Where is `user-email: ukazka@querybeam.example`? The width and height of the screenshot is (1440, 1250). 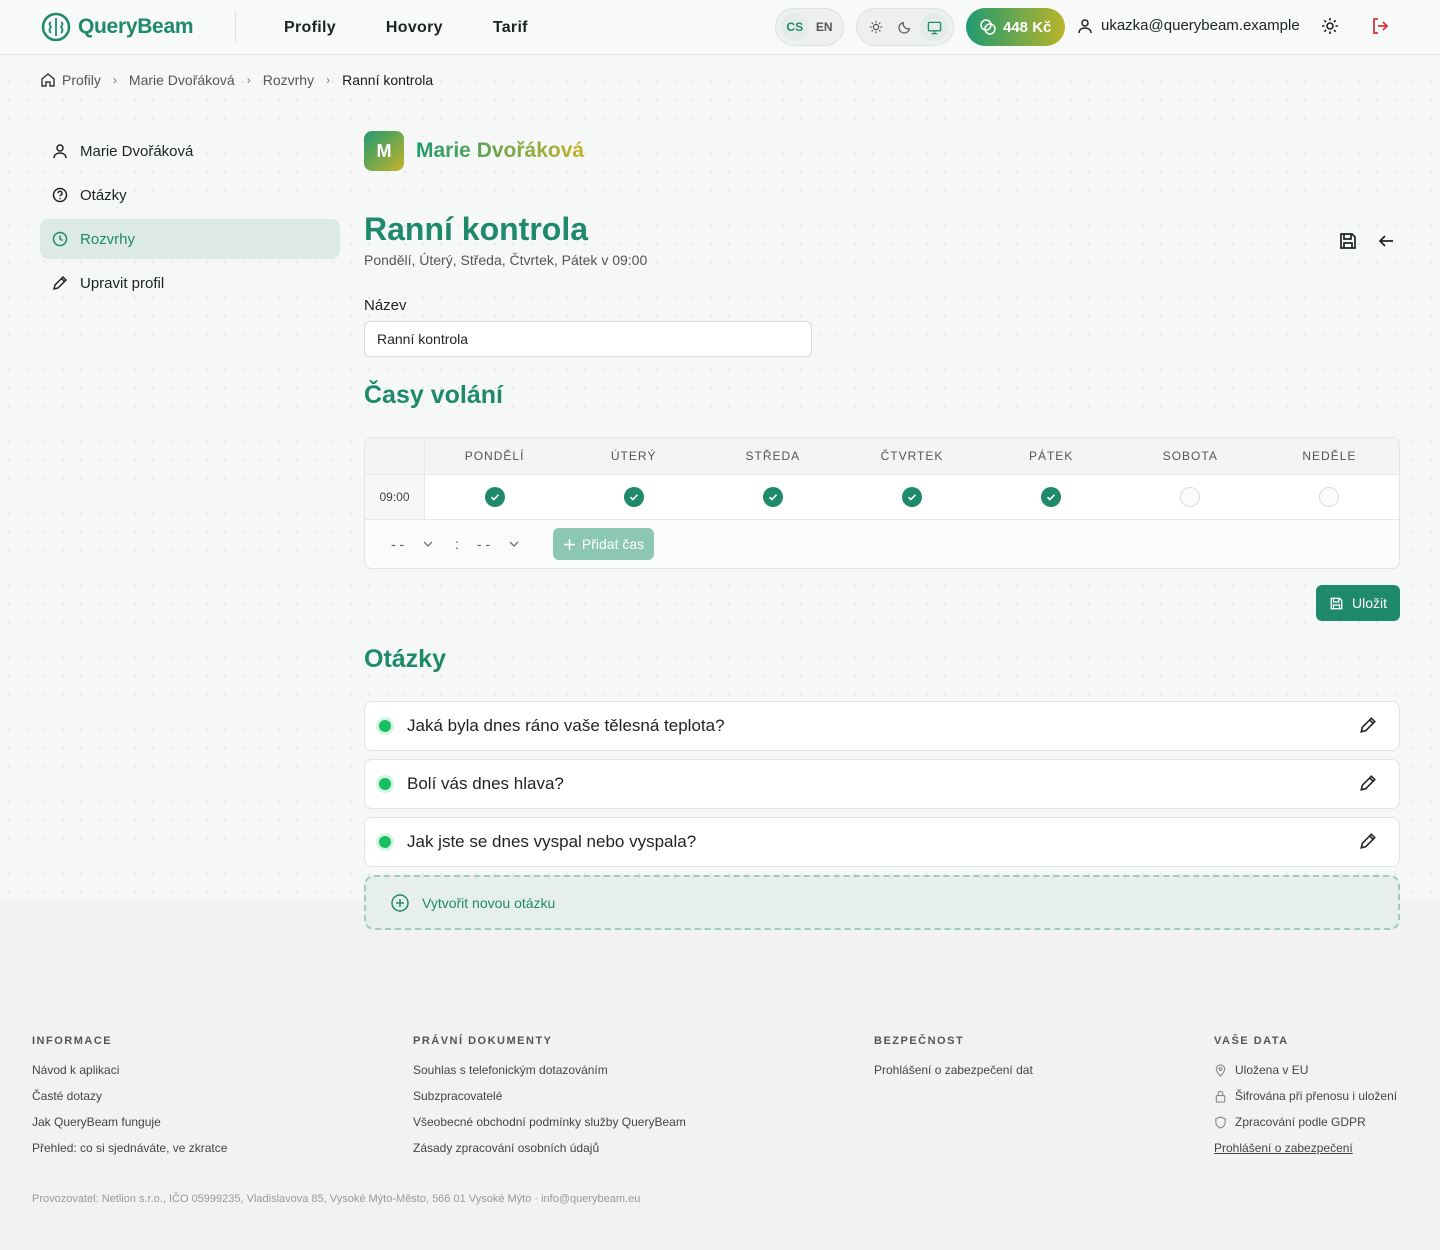
user-email: ukazka@querybeam.example is located at coordinates (1200, 25).